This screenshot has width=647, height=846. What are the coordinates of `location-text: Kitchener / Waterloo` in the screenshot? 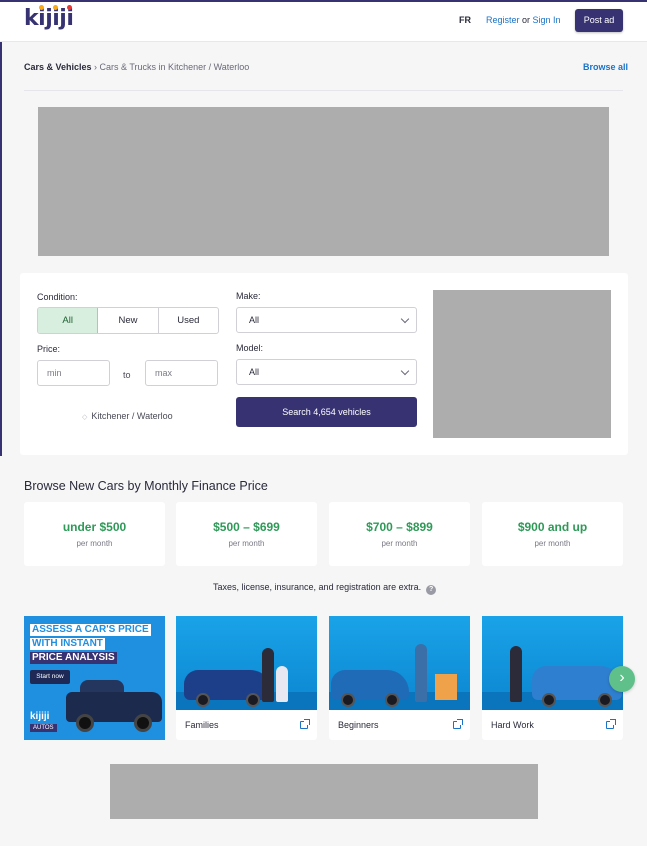 It's located at (132, 416).